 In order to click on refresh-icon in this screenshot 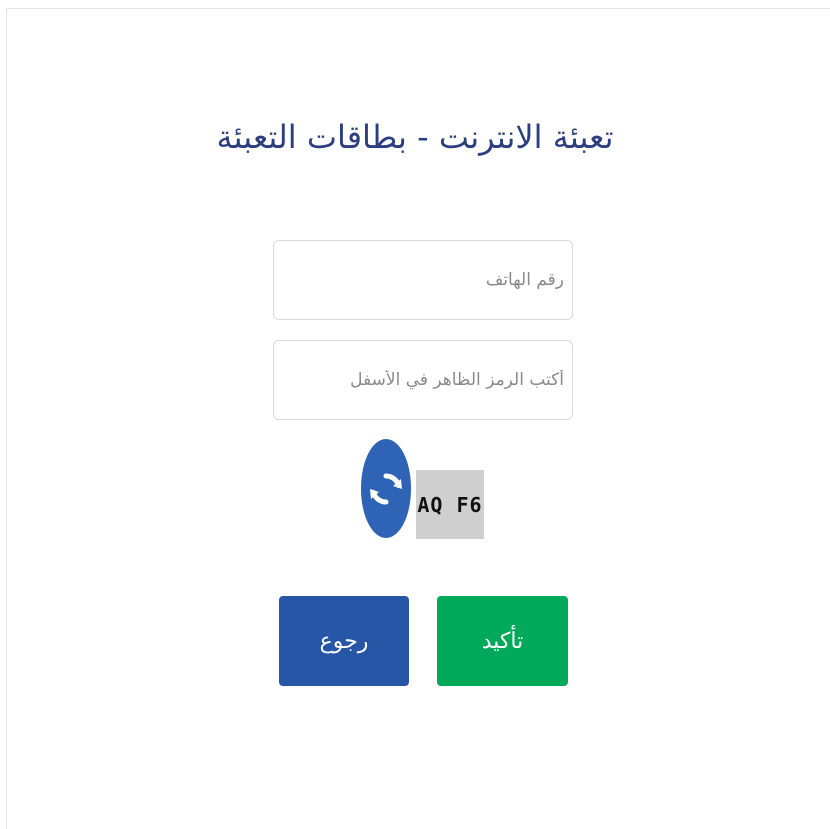, I will do `click(386, 488)`.